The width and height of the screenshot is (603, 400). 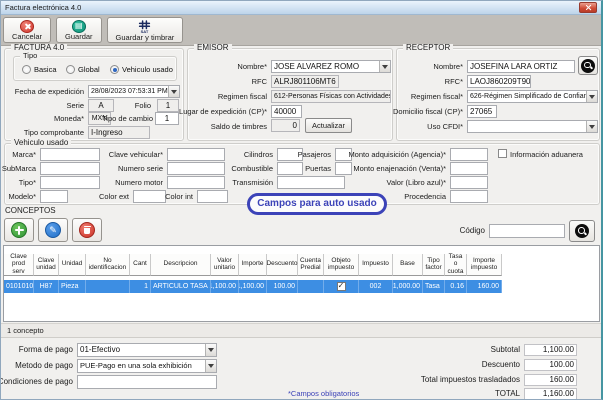 What do you see at coordinates (173, 91) in the screenshot?
I see `fecha-dropdown-icon` at bounding box center [173, 91].